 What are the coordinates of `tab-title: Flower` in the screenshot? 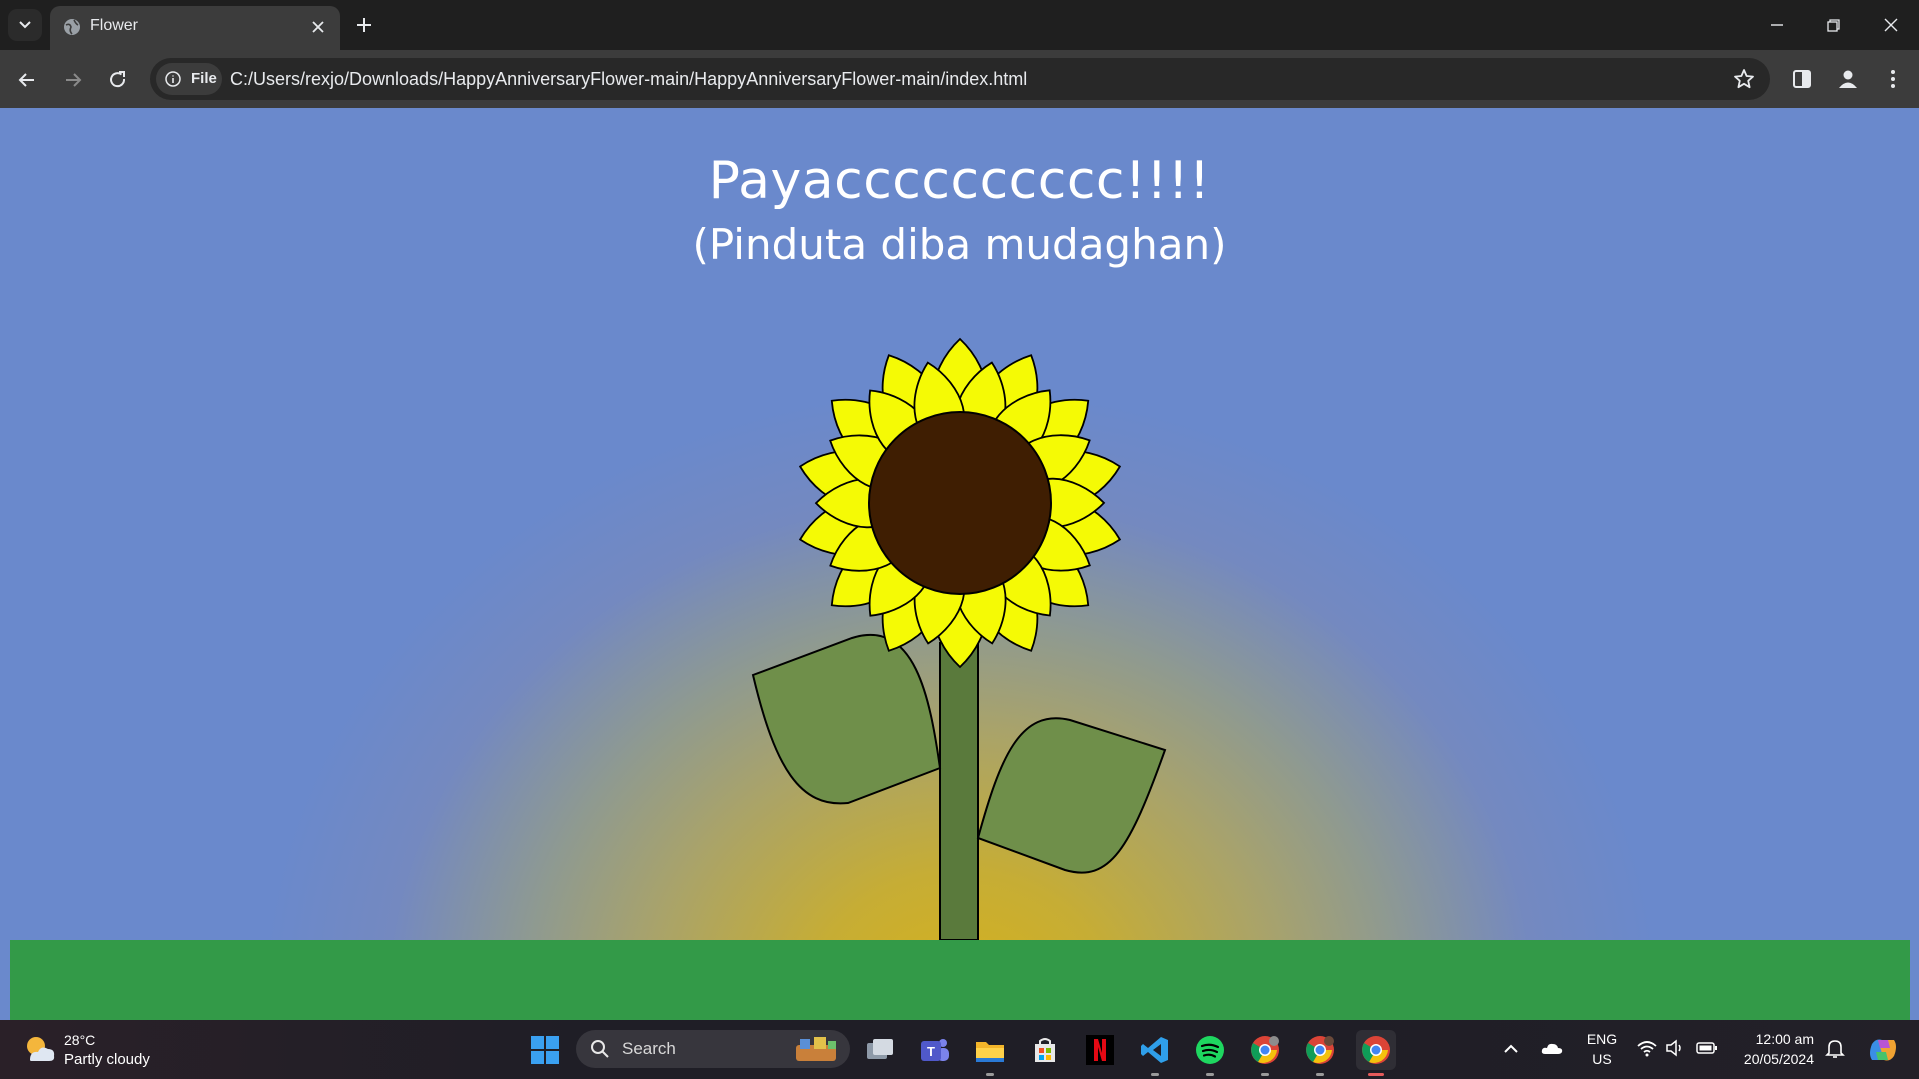 It's located at (114, 25).